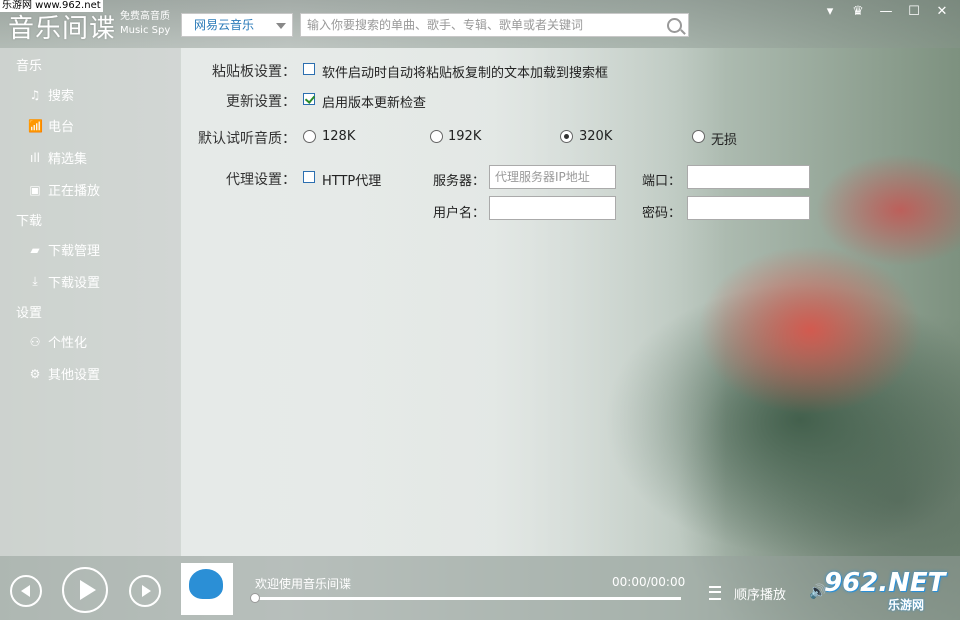 This screenshot has height=620, width=960. What do you see at coordinates (467, 598) in the screenshot?
I see `progress-bar` at bounding box center [467, 598].